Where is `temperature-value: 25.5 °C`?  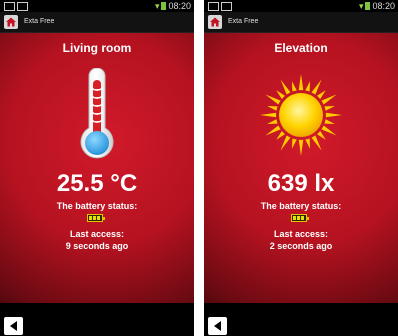
temperature-value: 25.5 °C is located at coordinates (97, 183).